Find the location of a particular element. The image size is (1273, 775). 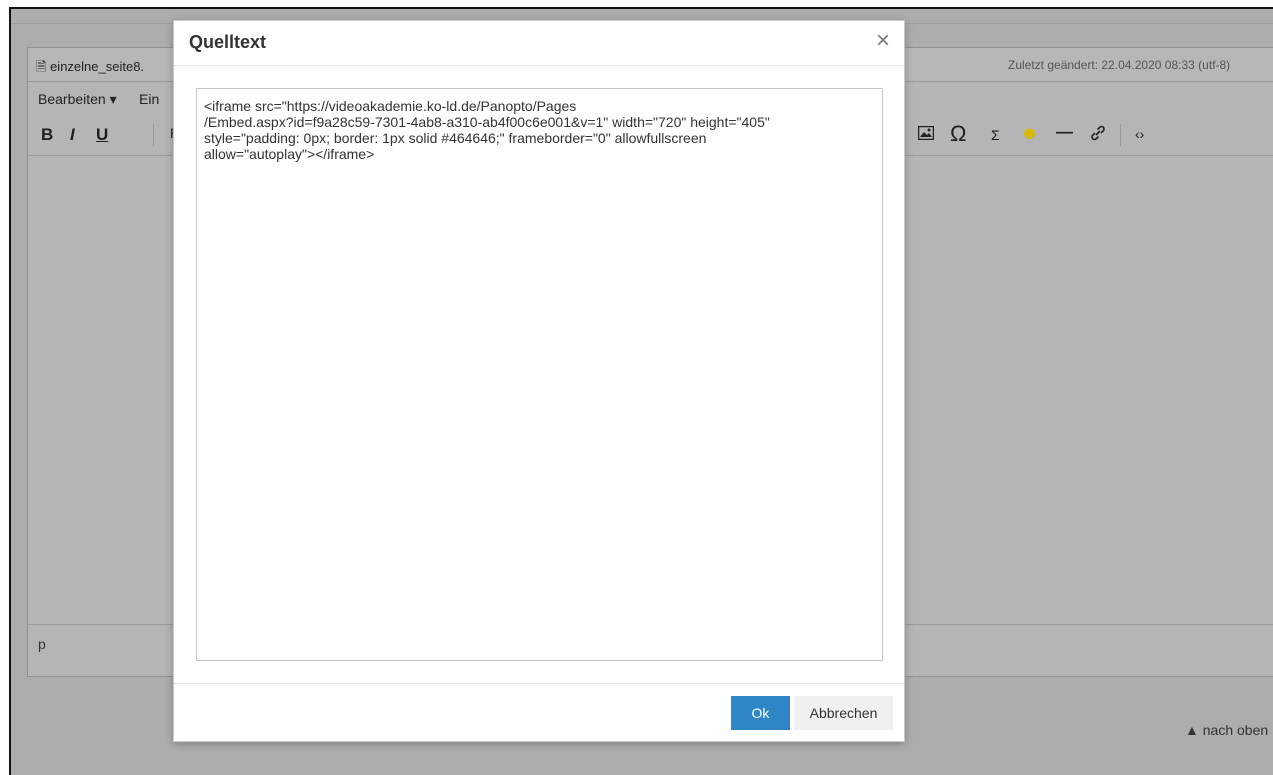

dialog-footer-divider is located at coordinates (539, 683).